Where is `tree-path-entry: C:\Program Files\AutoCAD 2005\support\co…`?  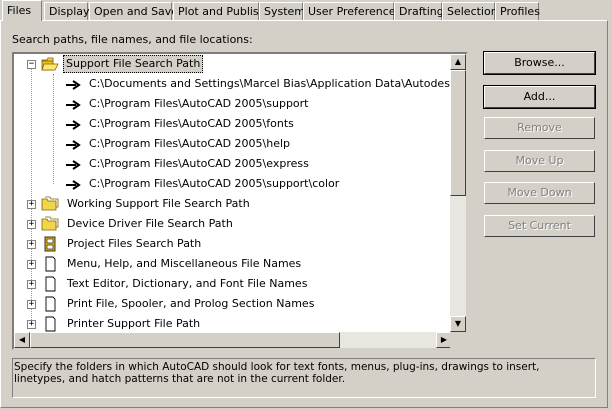 tree-path-entry: C:\Program Files\AutoCAD 2005\support\co… is located at coordinates (234, 184).